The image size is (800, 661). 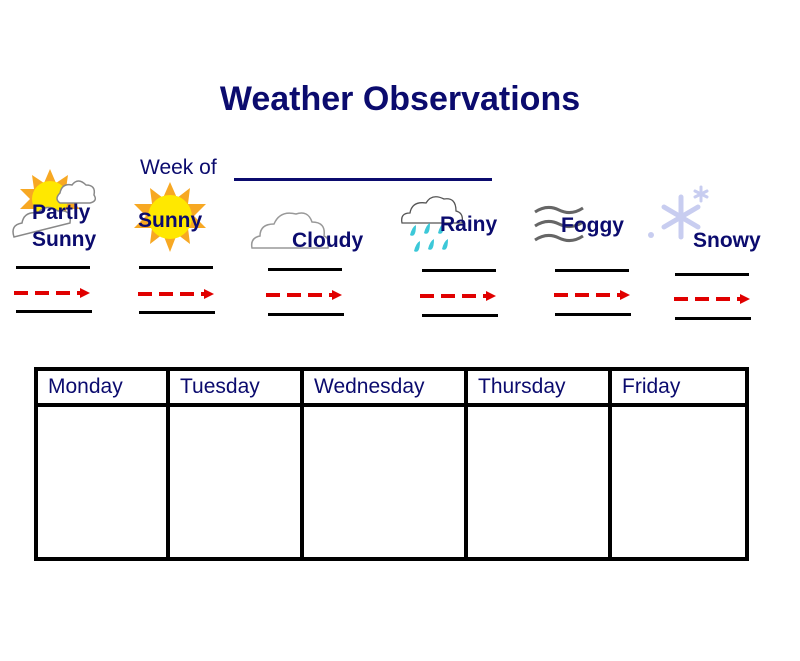 What do you see at coordinates (538, 482) in the screenshot?
I see `cell-thursday` at bounding box center [538, 482].